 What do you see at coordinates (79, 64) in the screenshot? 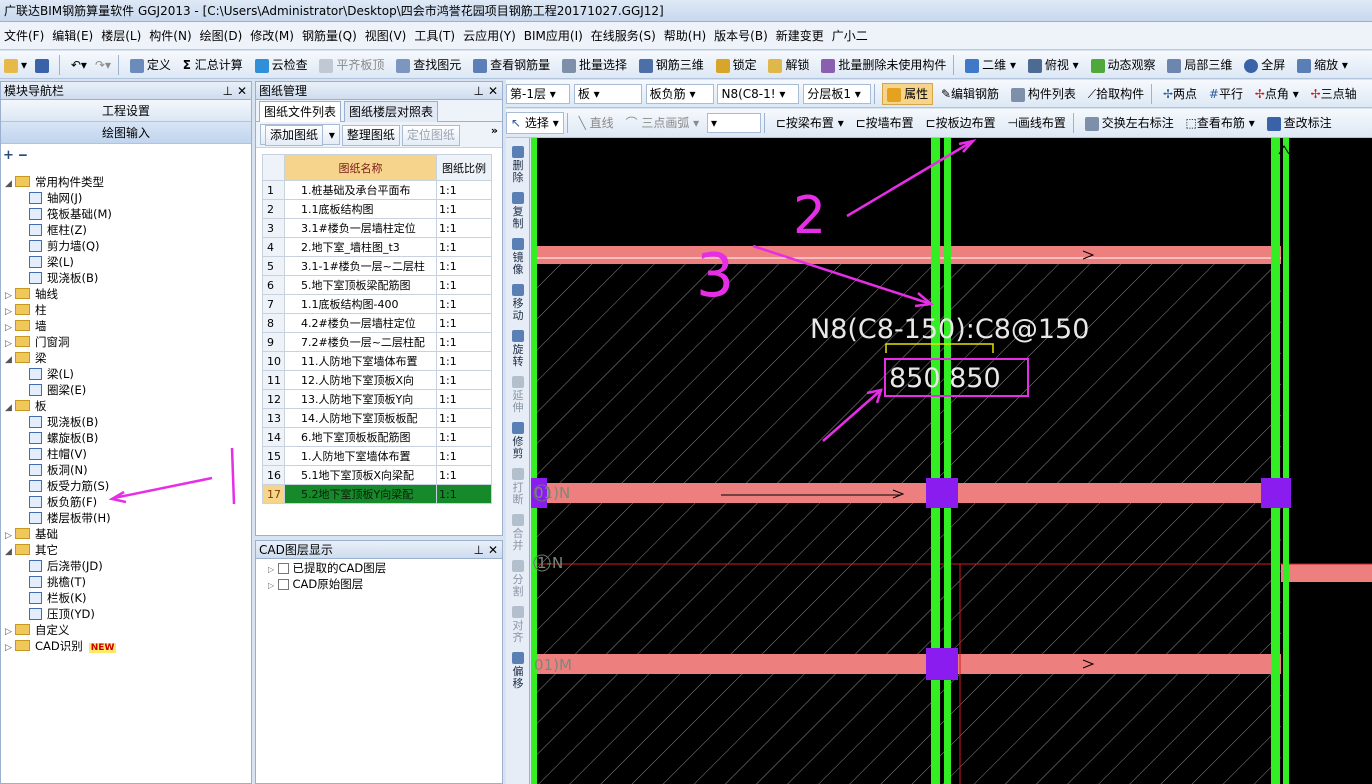
I see `undo-button: ↶▾` at bounding box center [79, 64].